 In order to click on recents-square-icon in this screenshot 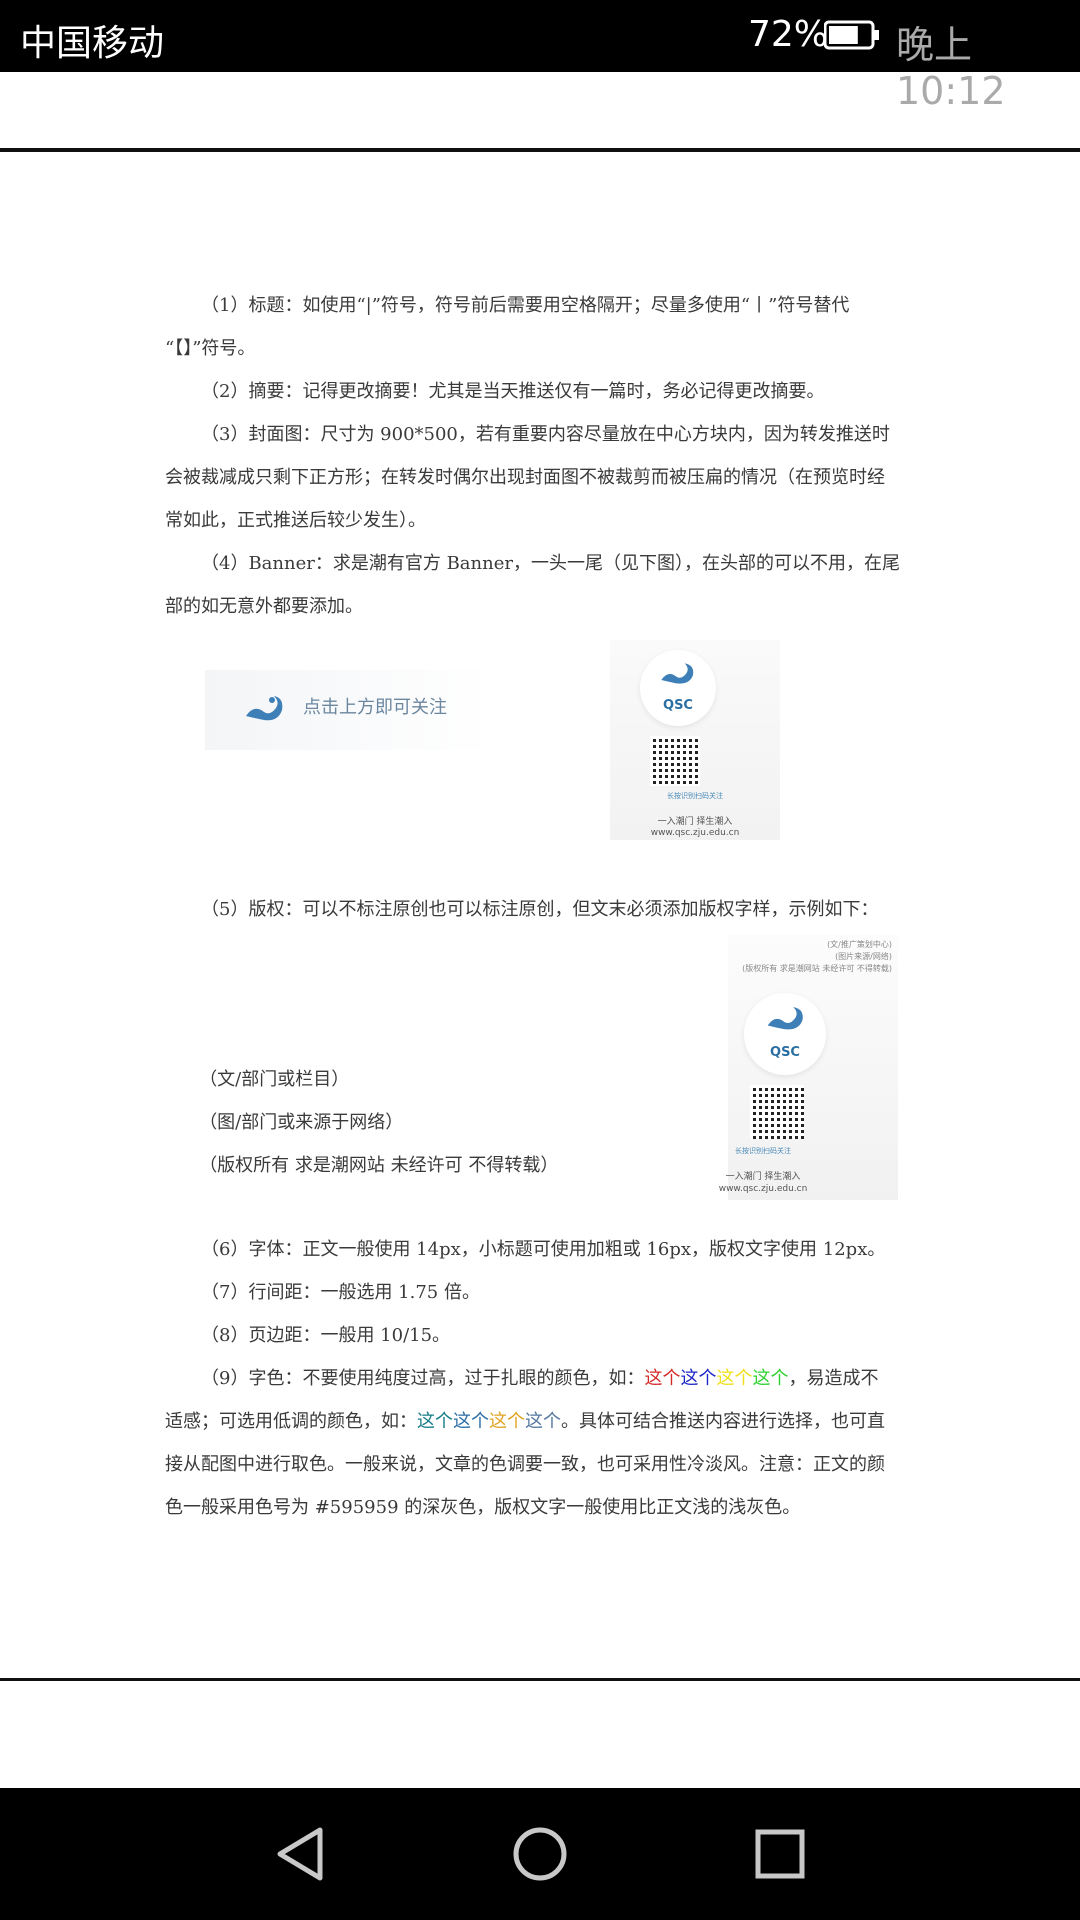, I will do `click(780, 1854)`.